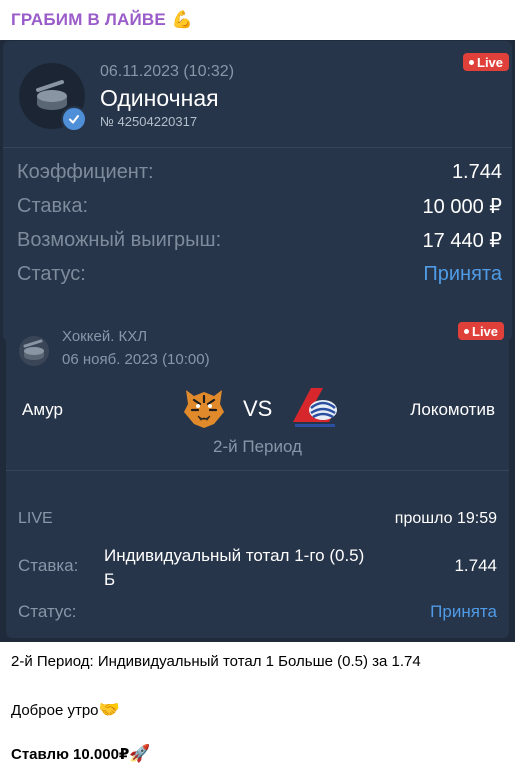 This screenshot has height=767, width=515. I want to click on message-text: Ставлю 10.000₽, so click(70, 754).